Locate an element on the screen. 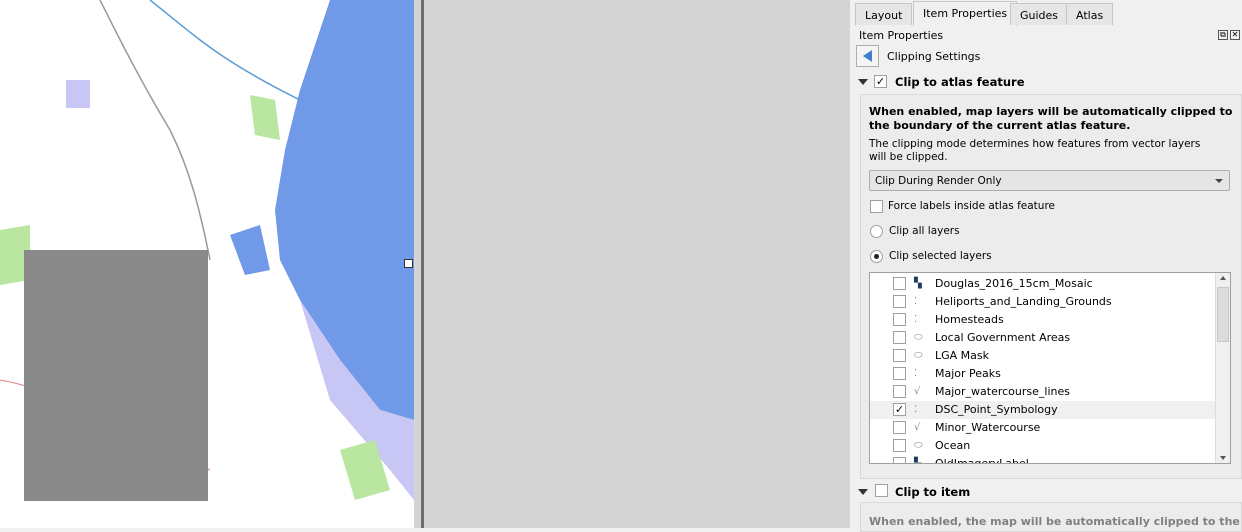 The width and height of the screenshot is (1242, 532). clip-selected-label: Clip selected layers is located at coordinates (940, 256).